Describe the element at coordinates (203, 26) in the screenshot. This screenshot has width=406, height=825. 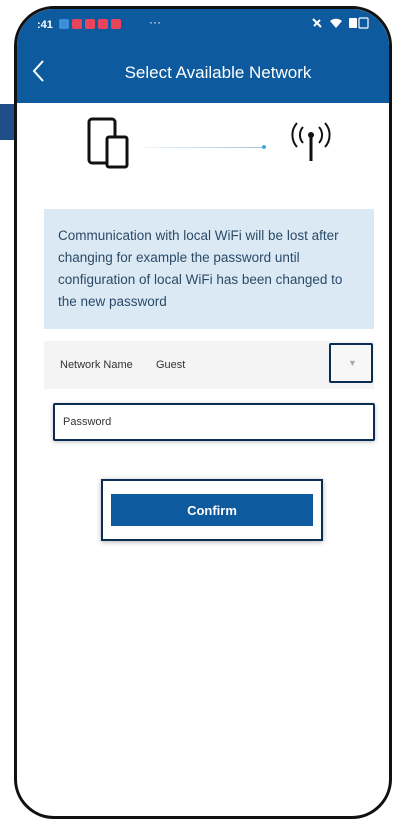
I see `status-bar: :41 ···` at that location.